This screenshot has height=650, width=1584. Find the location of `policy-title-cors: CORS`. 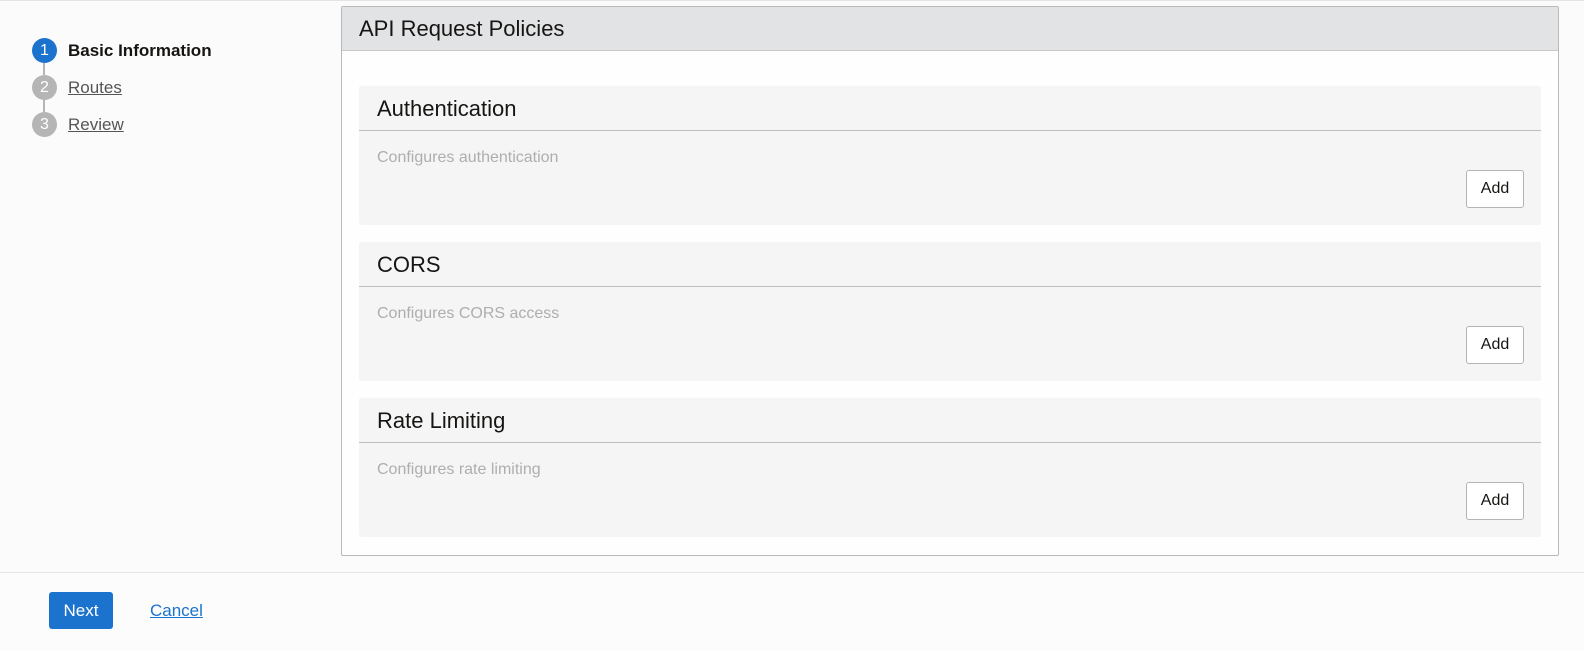

policy-title-cors: CORS is located at coordinates (950, 264).